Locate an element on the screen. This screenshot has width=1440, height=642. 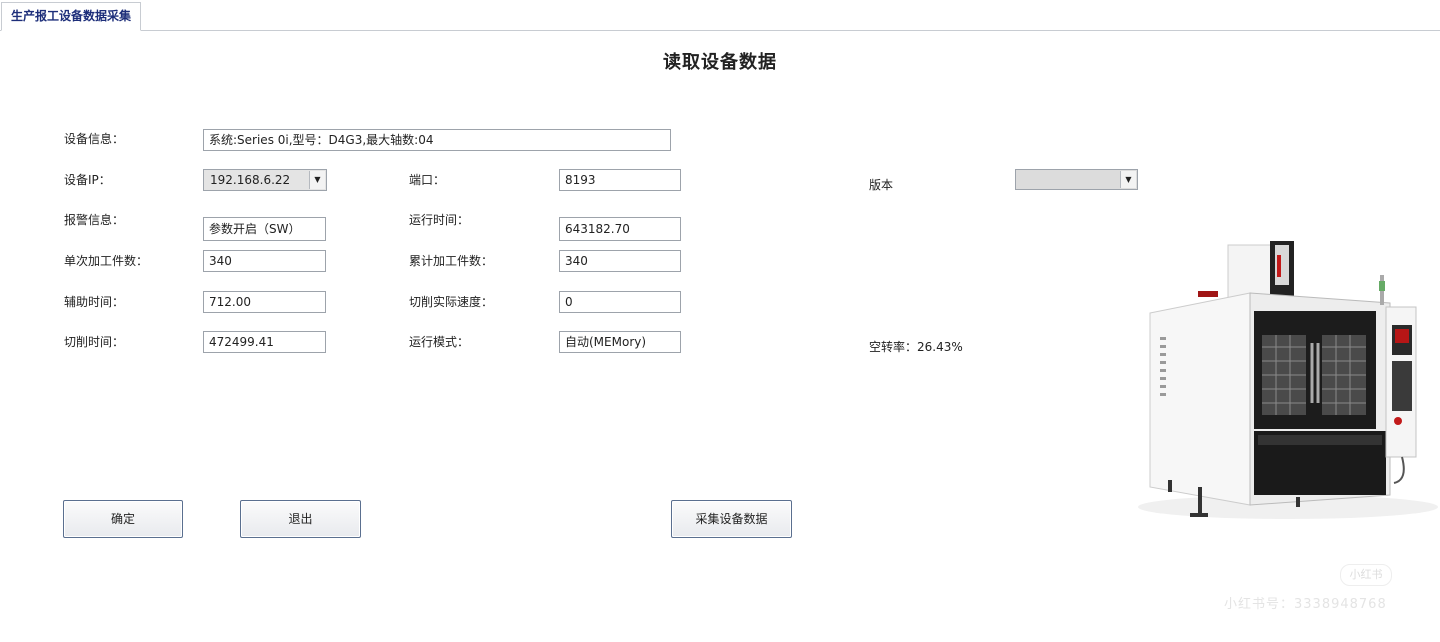
cnc-machine-image is located at coordinates (1288, 380).